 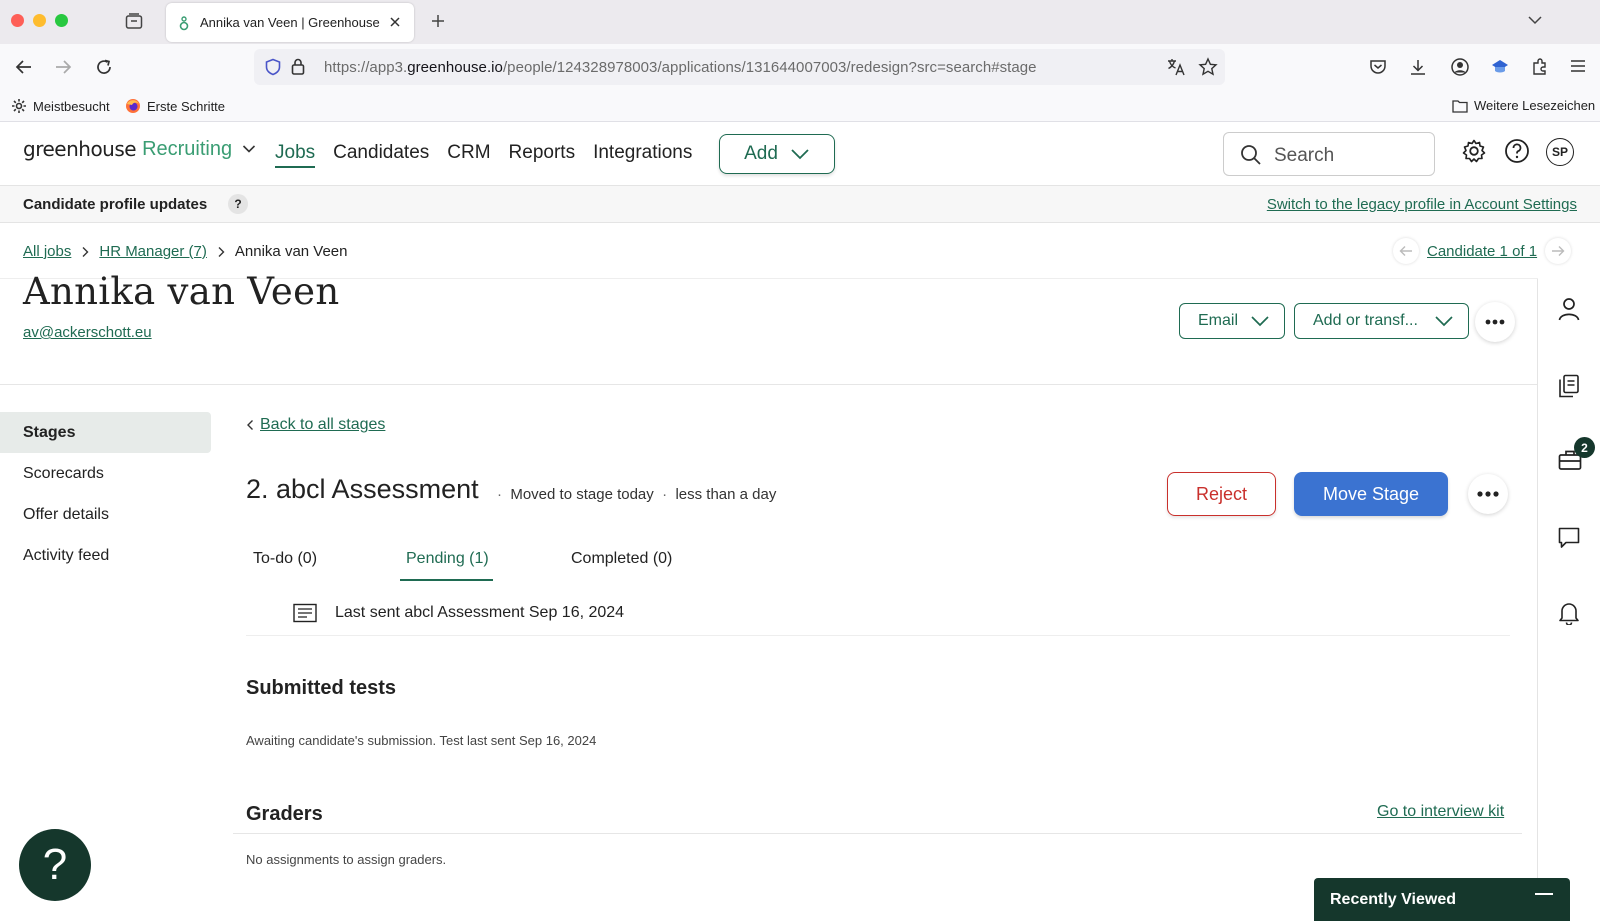 I want to click on breadcrumb-current: Annika van Veen, so click(x=291, y=251).